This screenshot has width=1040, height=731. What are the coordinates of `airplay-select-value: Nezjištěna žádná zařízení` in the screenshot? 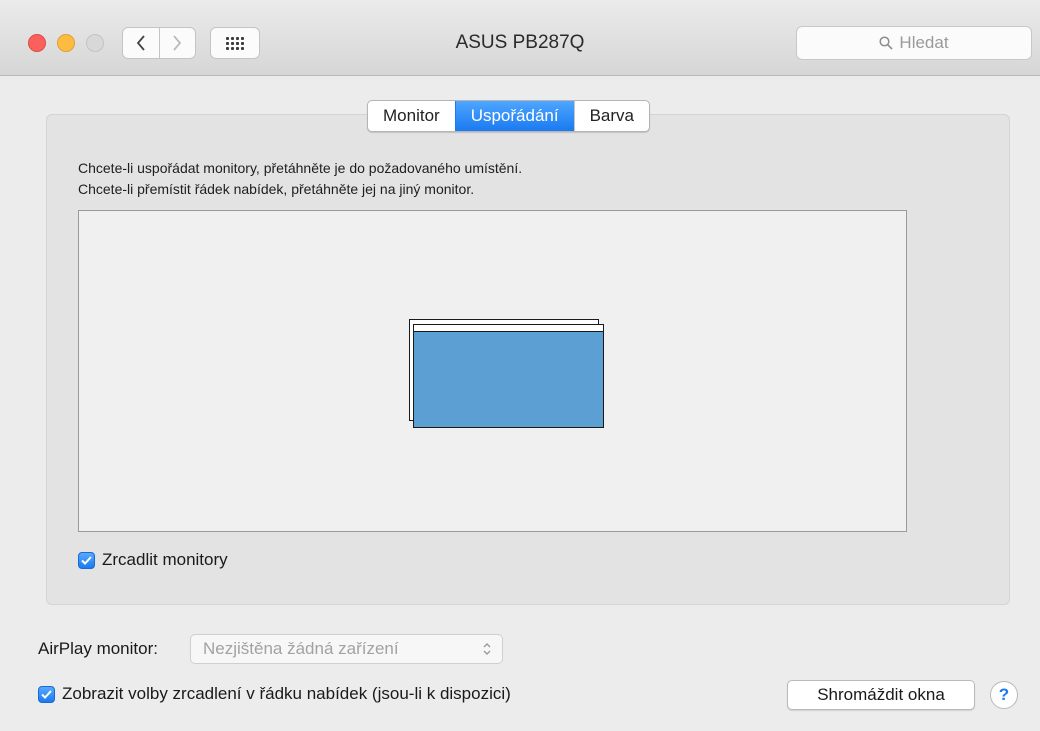 It's located at (301, 648).